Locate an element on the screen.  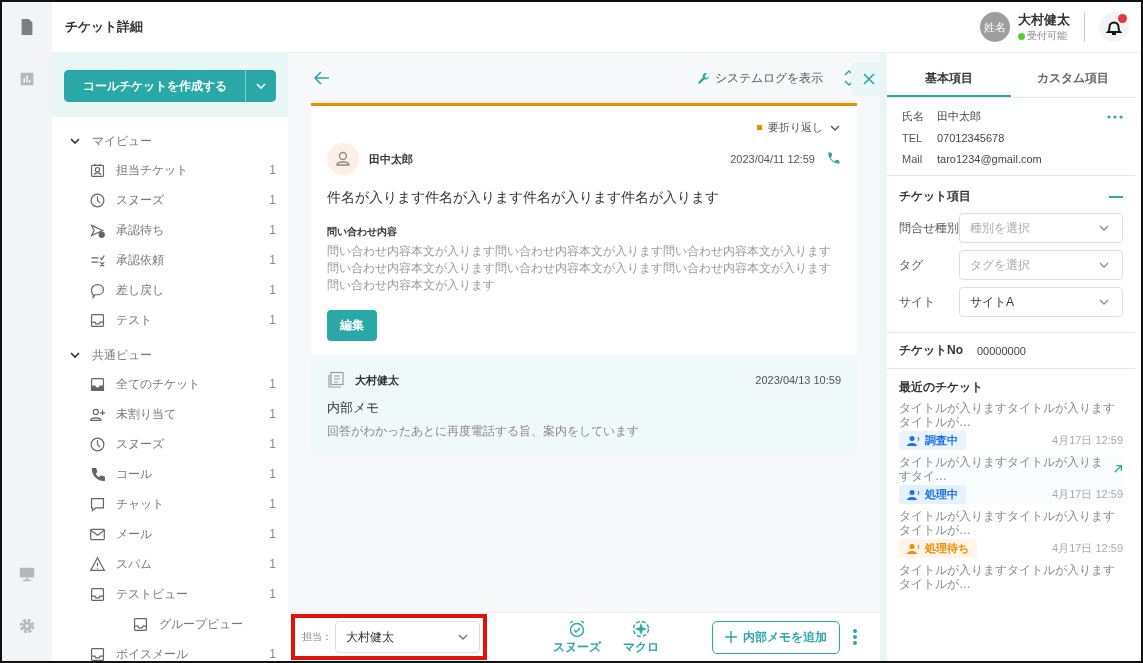
action-button: スヌーズ is located at coordinates (577, 637).